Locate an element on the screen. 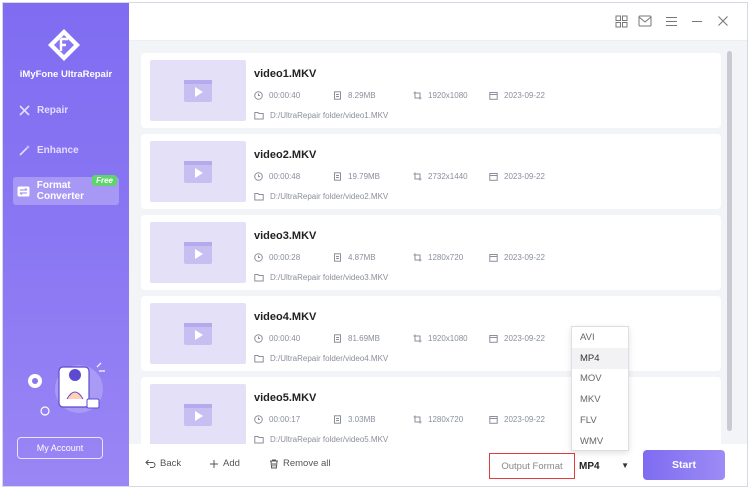  format-option-wmv: WMV is located at coordinates (600, 441).